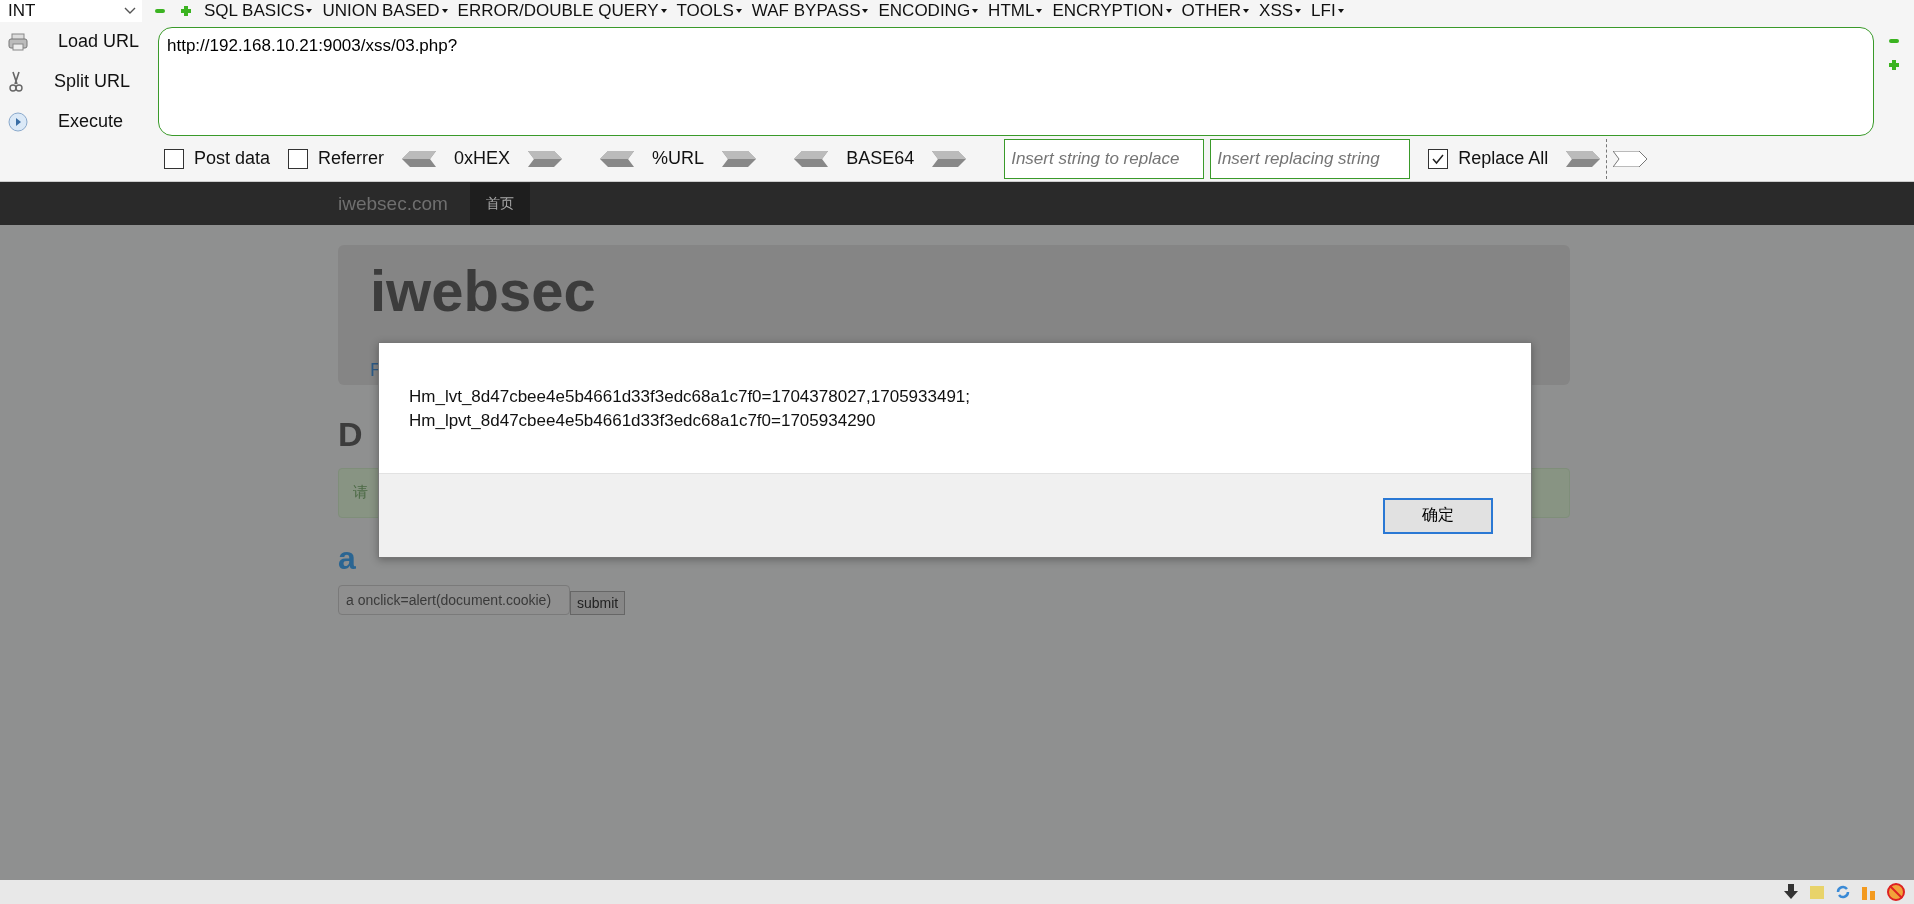 Image resolution: width=1914 pixels, height=904 pixels. What do you see at coordinates (232, 159) in the screenshot?
I see `checkbox-label: Post data` at bounding box center [232, 159].